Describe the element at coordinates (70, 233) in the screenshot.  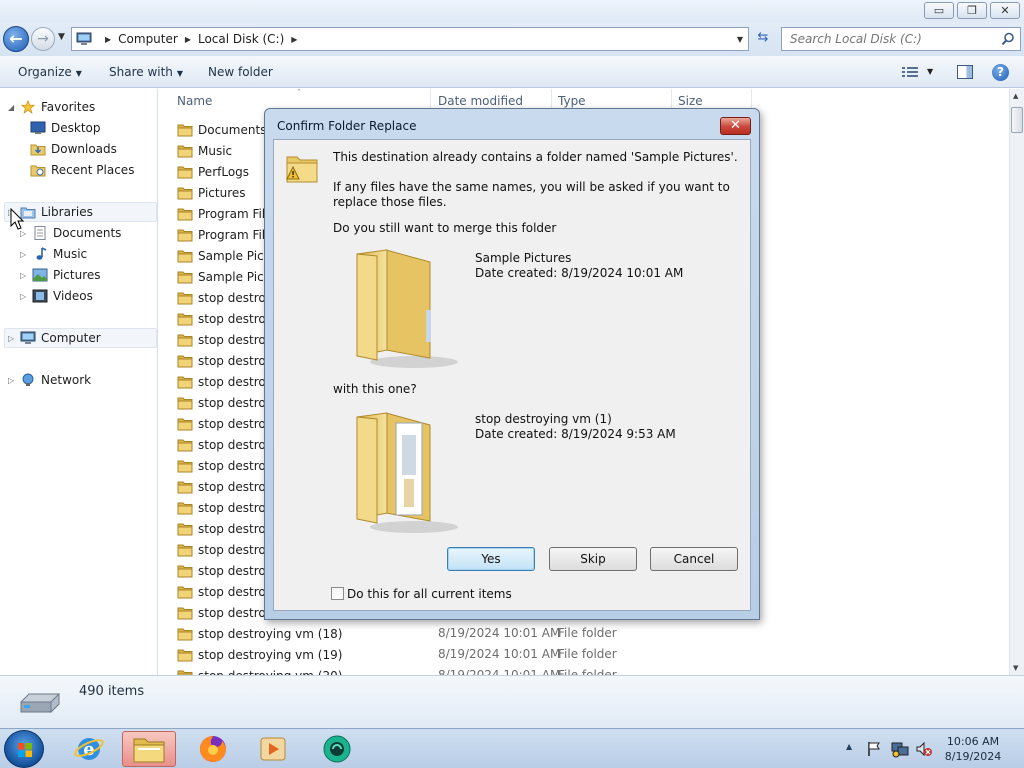
I see `nav-documents: ▷ Documents` at that location.